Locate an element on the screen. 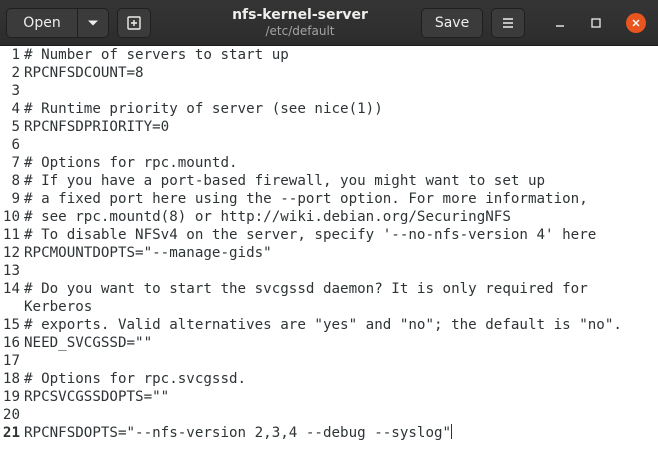 Image resolution: width=658 pixels, height=462 pixels. line-number: 4 is located at coordinates (15, 109).